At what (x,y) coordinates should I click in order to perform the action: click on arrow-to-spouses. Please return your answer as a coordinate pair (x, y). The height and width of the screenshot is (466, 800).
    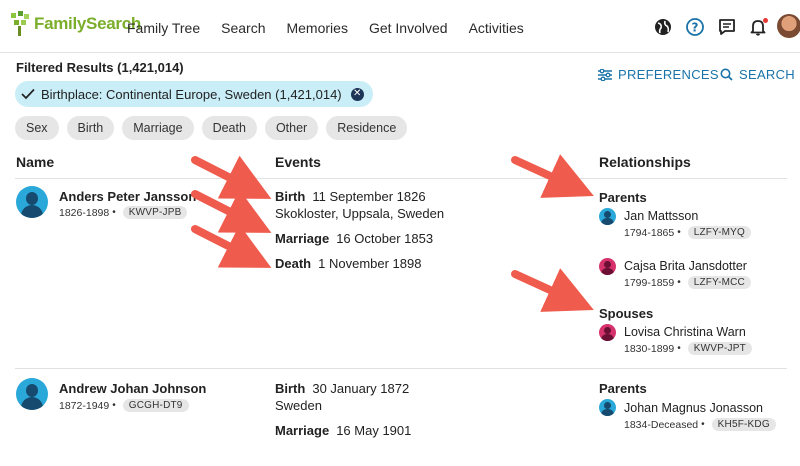
    Looking at the image, I should click on (552, 290).